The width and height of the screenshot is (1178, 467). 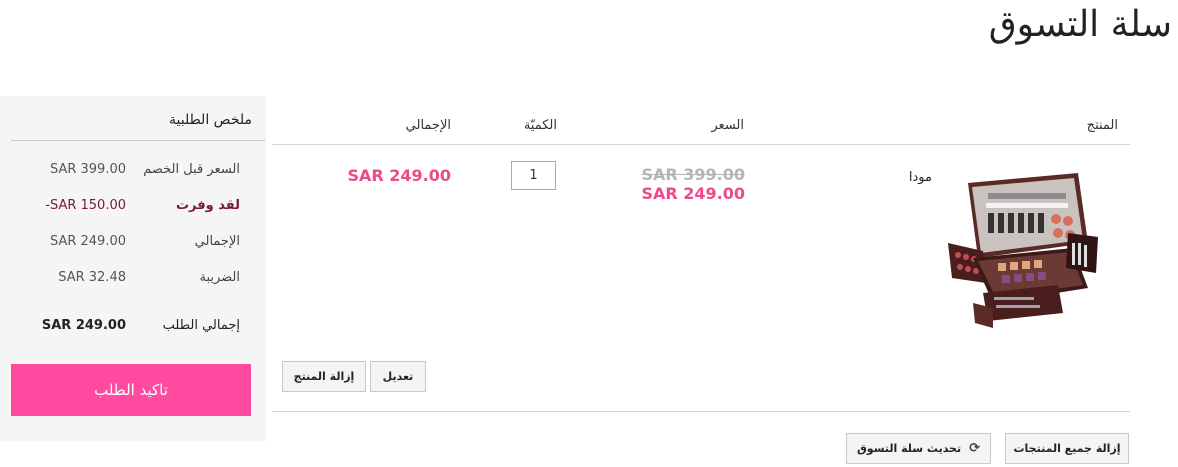 I want to click on total-label: الإجمالي, so click(x=217, y=241).